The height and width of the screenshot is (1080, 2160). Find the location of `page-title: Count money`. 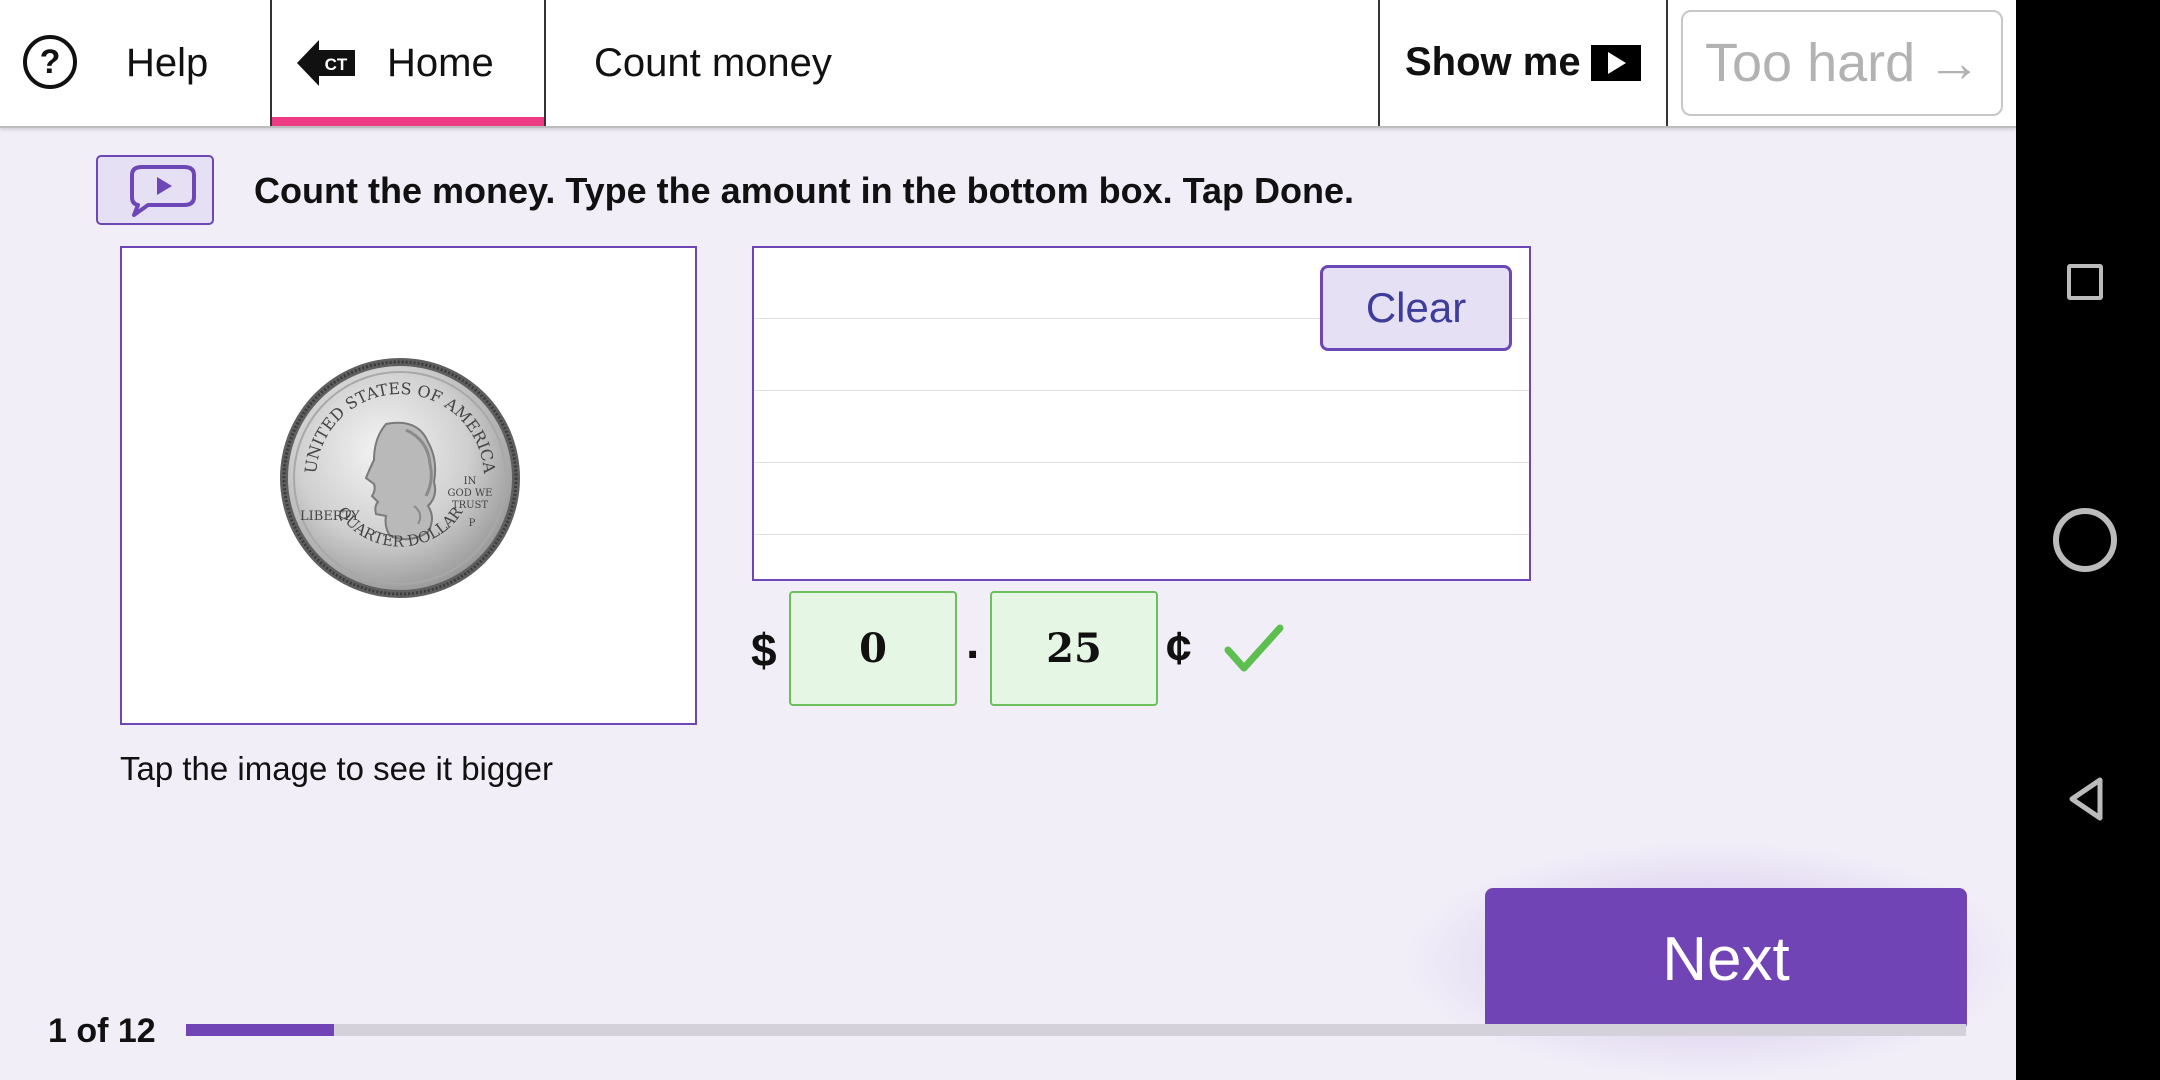

page-title: Count money is located at coordinates (713, 63).